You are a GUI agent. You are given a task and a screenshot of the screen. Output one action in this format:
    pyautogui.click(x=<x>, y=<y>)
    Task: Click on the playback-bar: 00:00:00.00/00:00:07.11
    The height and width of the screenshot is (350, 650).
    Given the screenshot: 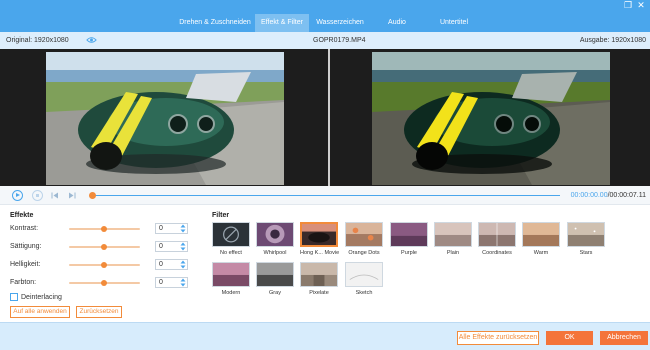 What is the action you would take?
    pyautogui.click(x=325, y=195)
    